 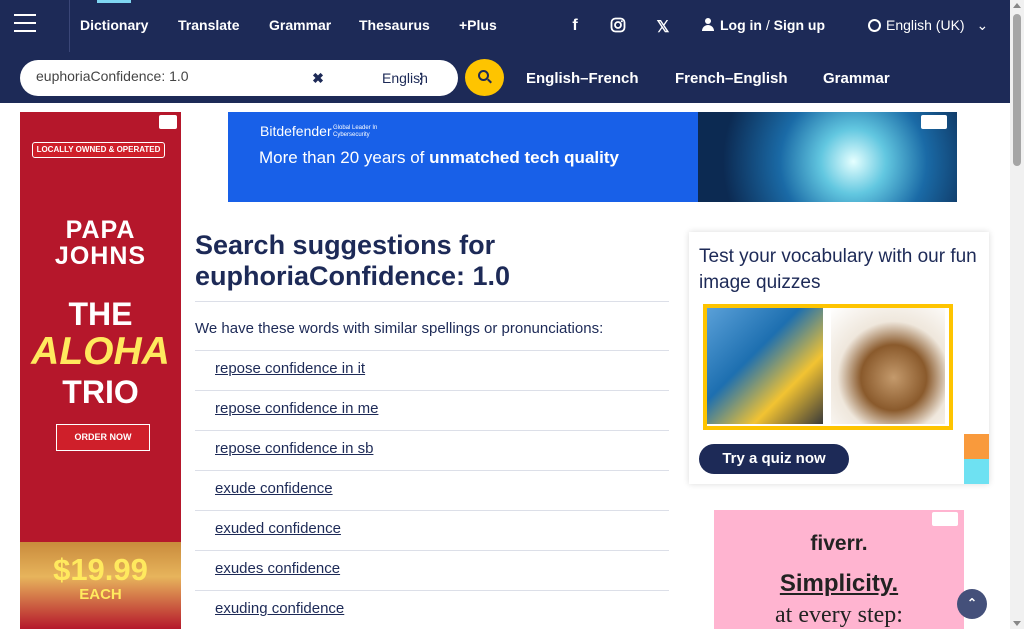 I want to click on suggestion-link: exuding confidence, so click(x=279, y=608).